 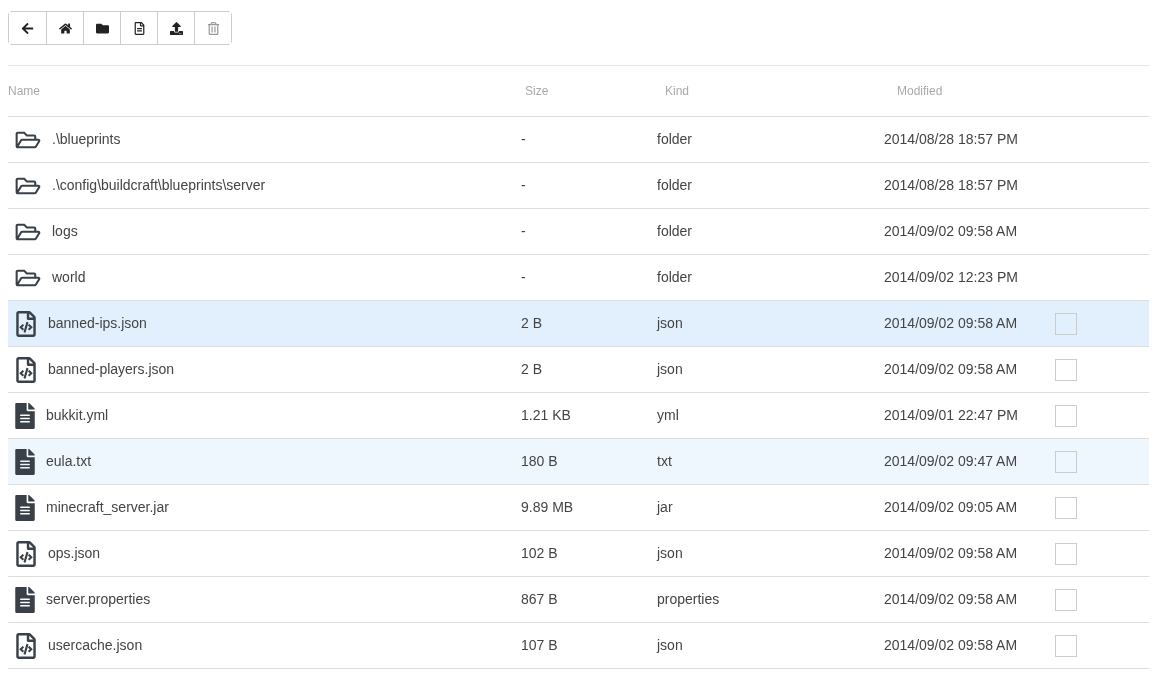 I want to click on file-row: banned-ips.json 2 B json 2014/09/02 09:58 AM, so click(x=578, y=324).